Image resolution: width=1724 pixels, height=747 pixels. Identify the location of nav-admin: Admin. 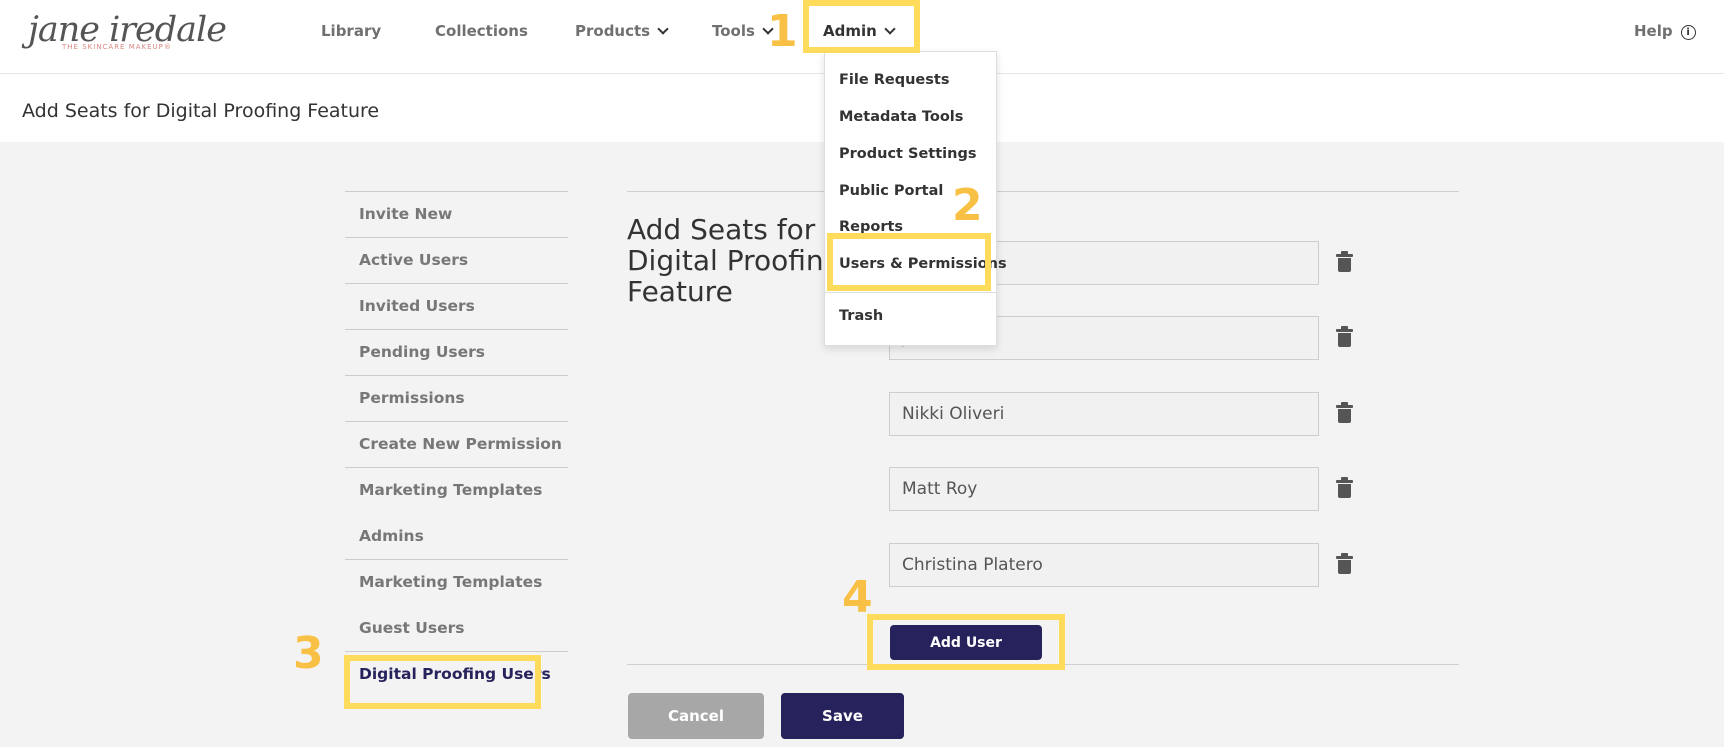
(859, 31).